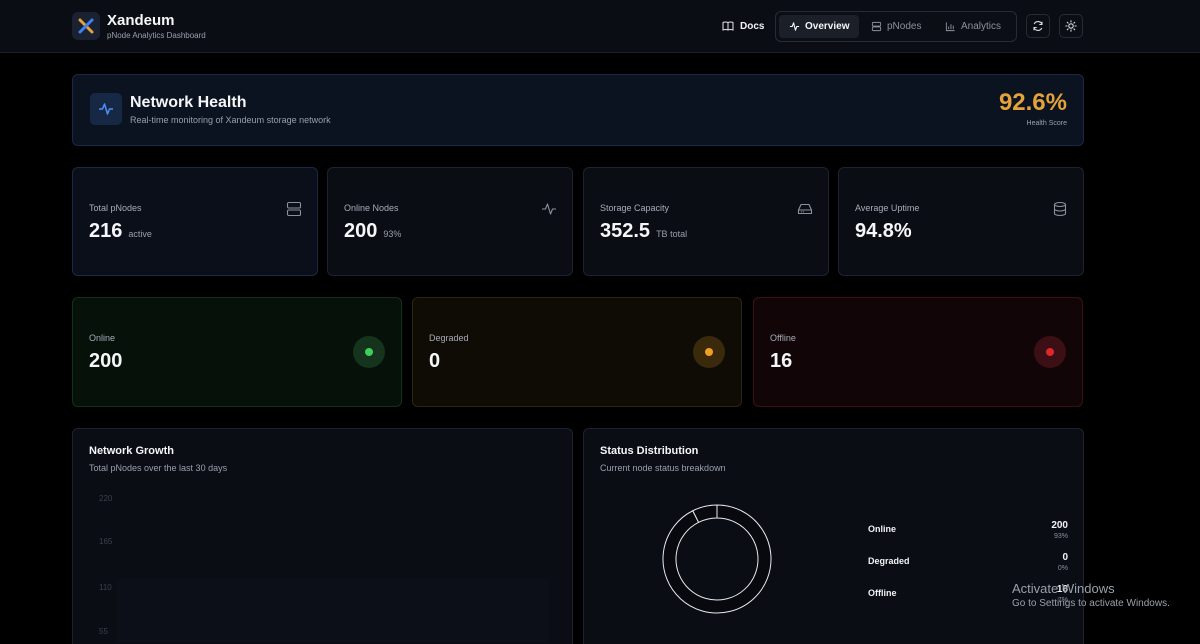 This screenshot has width=1200, height=644. Describe the element at coordinates (156, 35) in the screenshot. I see `brand-subtitle: pNode Analytics Dashboard` at that location.